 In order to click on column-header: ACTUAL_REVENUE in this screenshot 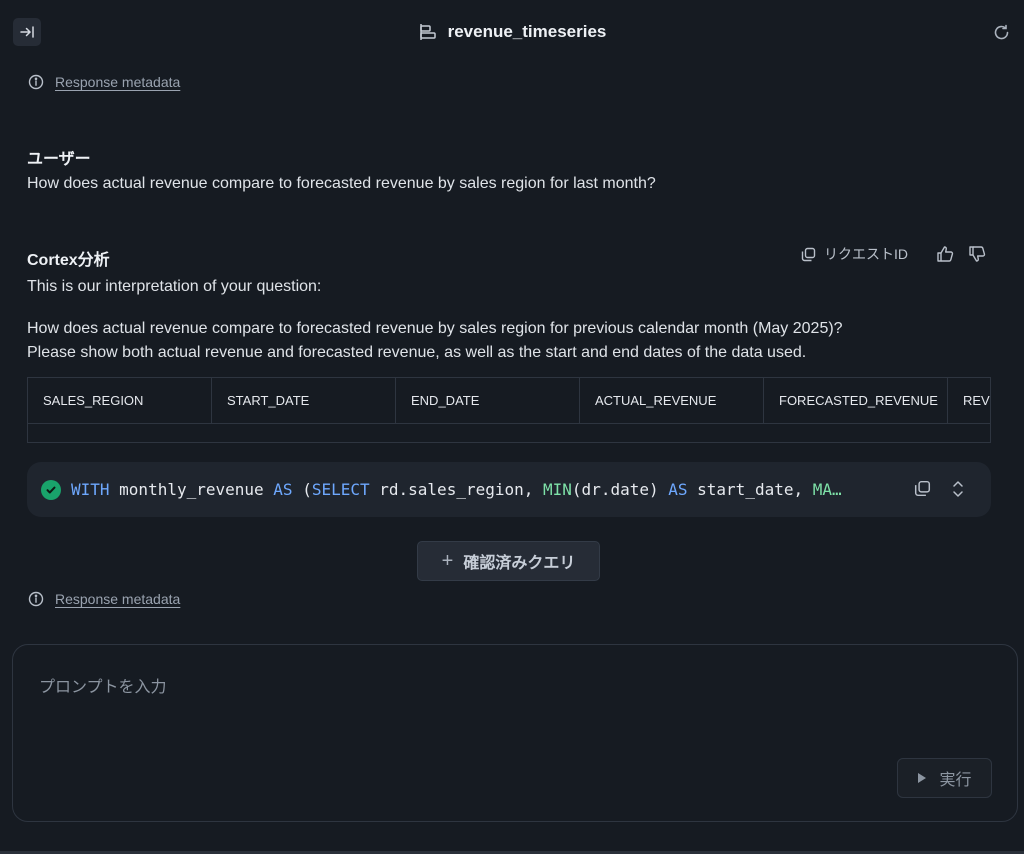, I will do `click(672, 400)`.